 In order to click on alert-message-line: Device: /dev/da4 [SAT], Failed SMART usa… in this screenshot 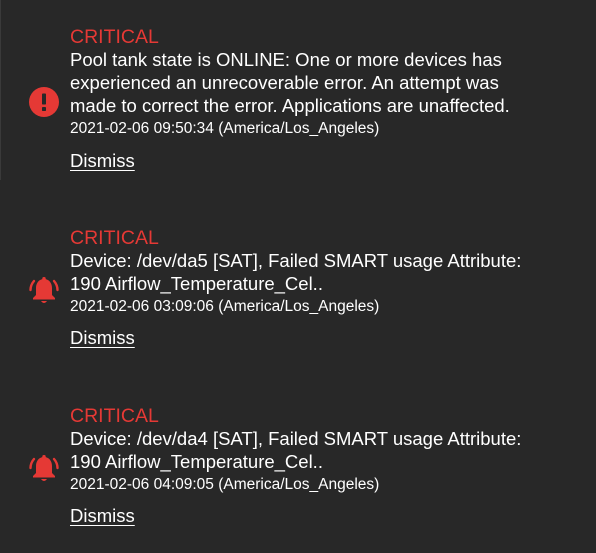, I will do `click(296, 438)`.